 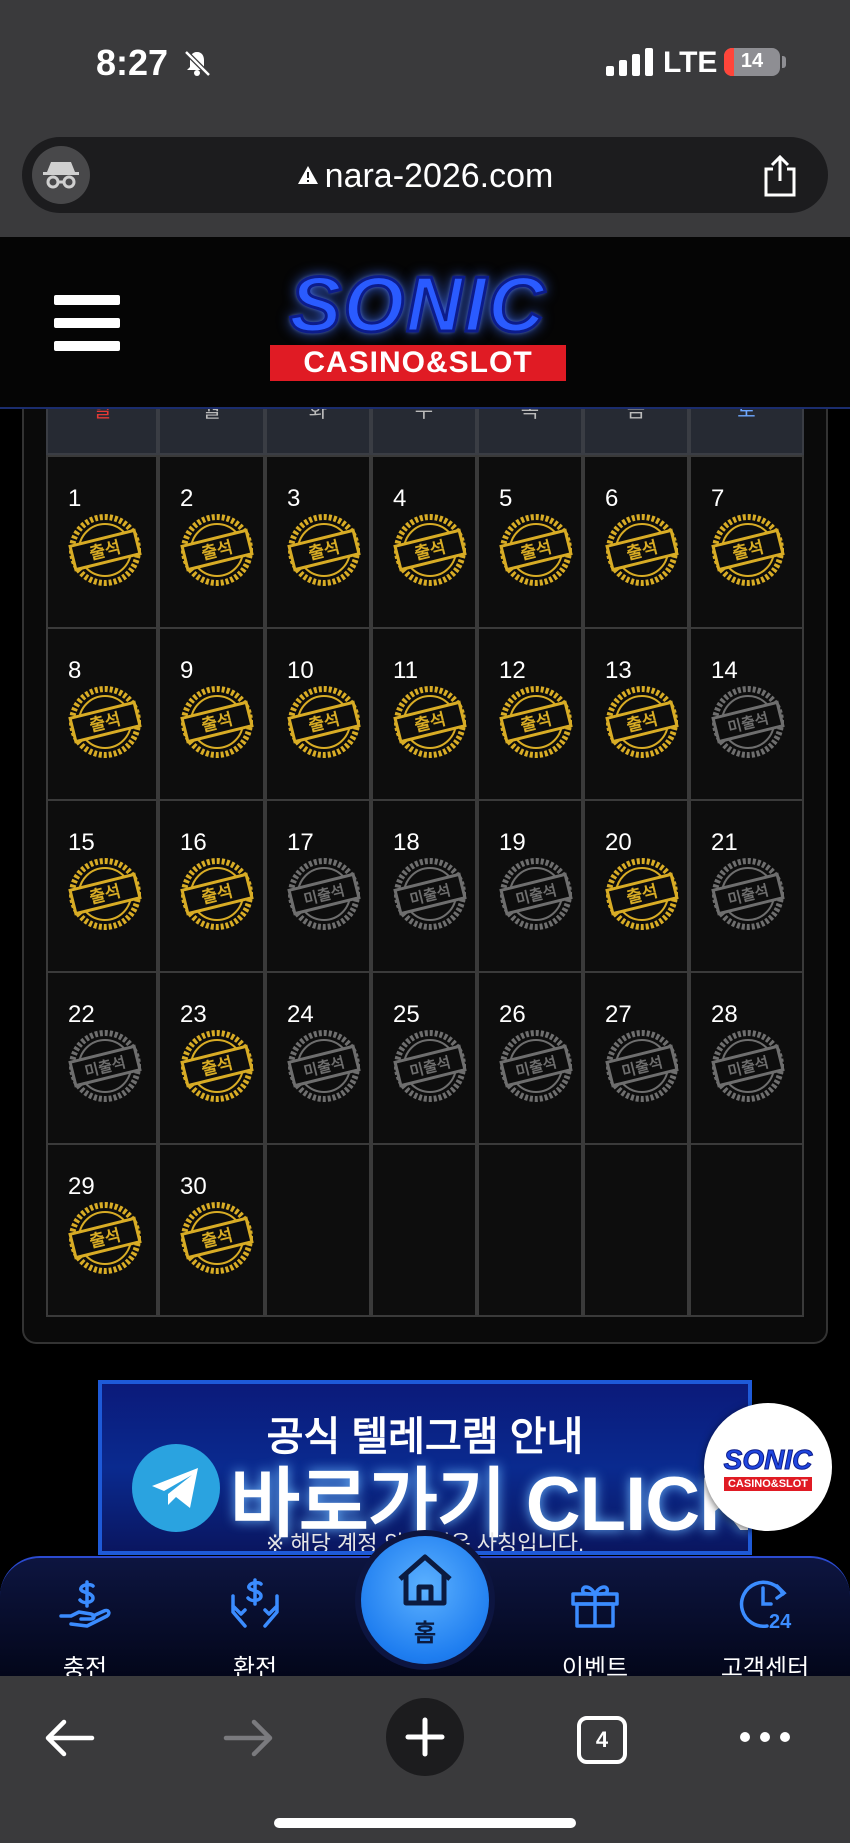 I want to click on calendar-day-cell: 26 미출석, so click(x=530, y=1058).